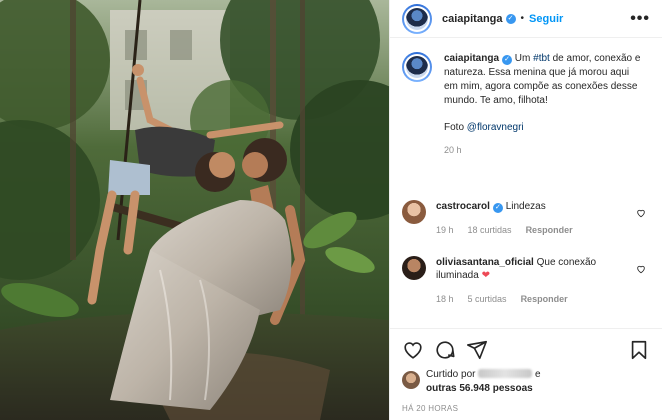 The image size is (662, 420). I want to click on caption-avatar, so click(417, 67).